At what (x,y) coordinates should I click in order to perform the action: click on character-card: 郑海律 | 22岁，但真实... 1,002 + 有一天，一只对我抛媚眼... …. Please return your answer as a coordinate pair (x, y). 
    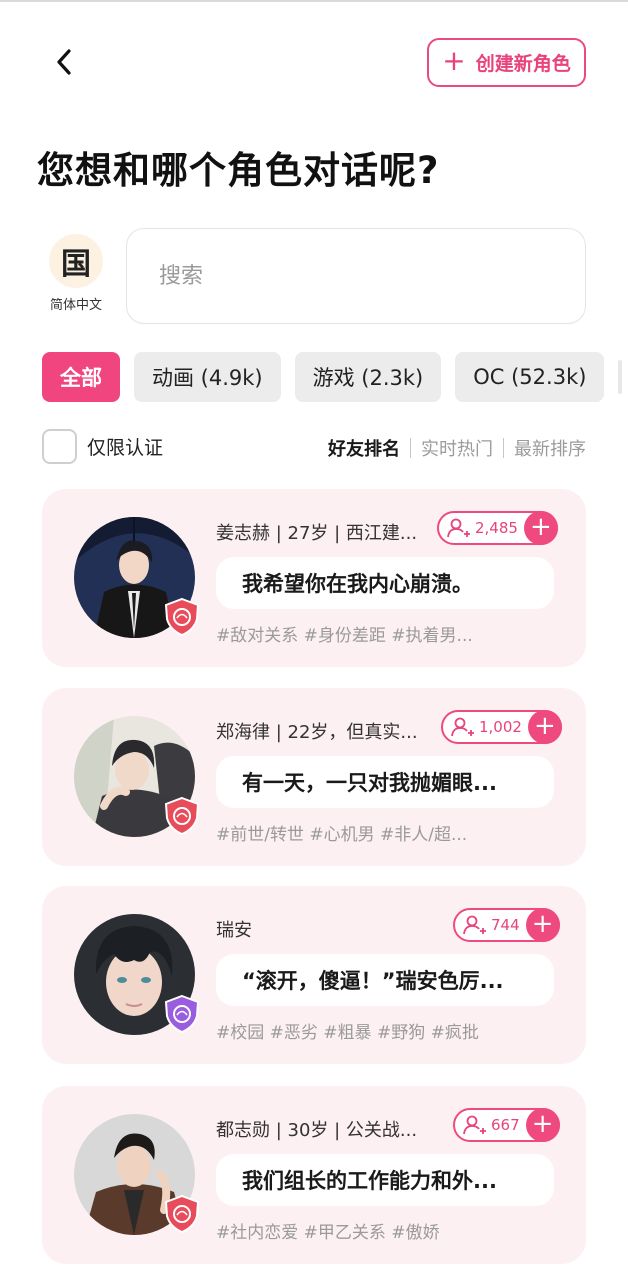
    Looking at the image, I should click on (314, 777).